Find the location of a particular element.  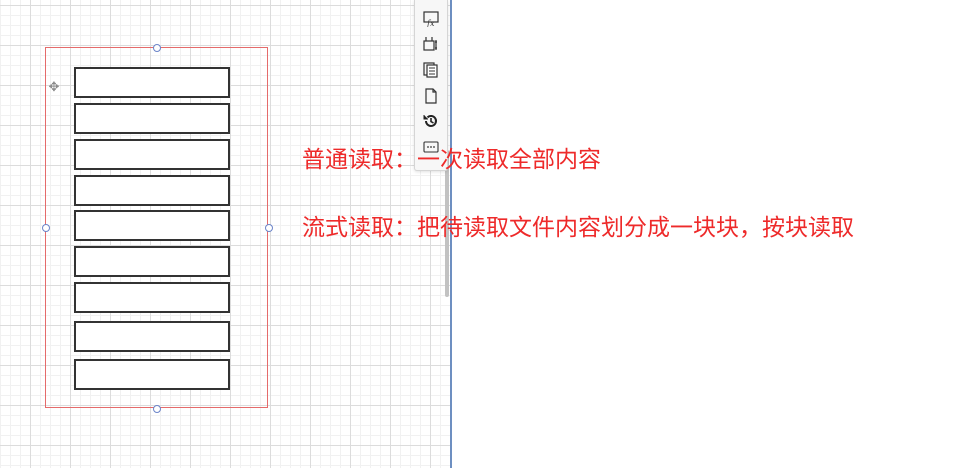

stream-read-note: 流式读取：把待读取文件内容划分成一块块，按块读取 is located at coordinates (578, 228).